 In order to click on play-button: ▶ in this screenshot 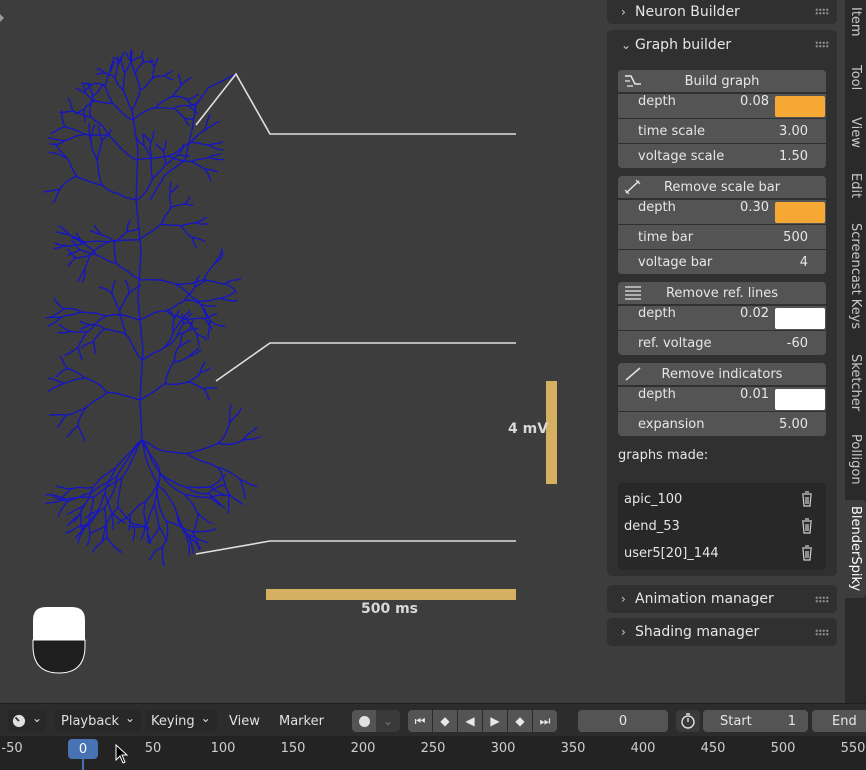, I will do `click(495, 721)`.